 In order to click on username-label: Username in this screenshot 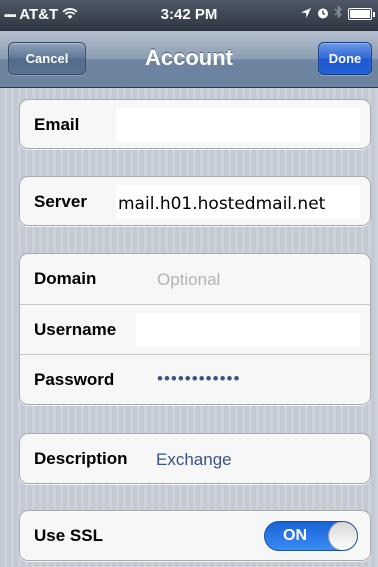, I will do `click(75, 329)`.